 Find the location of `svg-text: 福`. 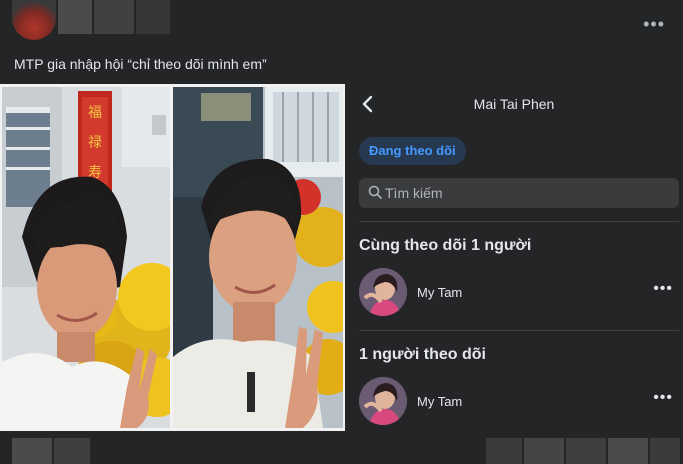

svg-text: 福 is located at coordinates (95, 113).